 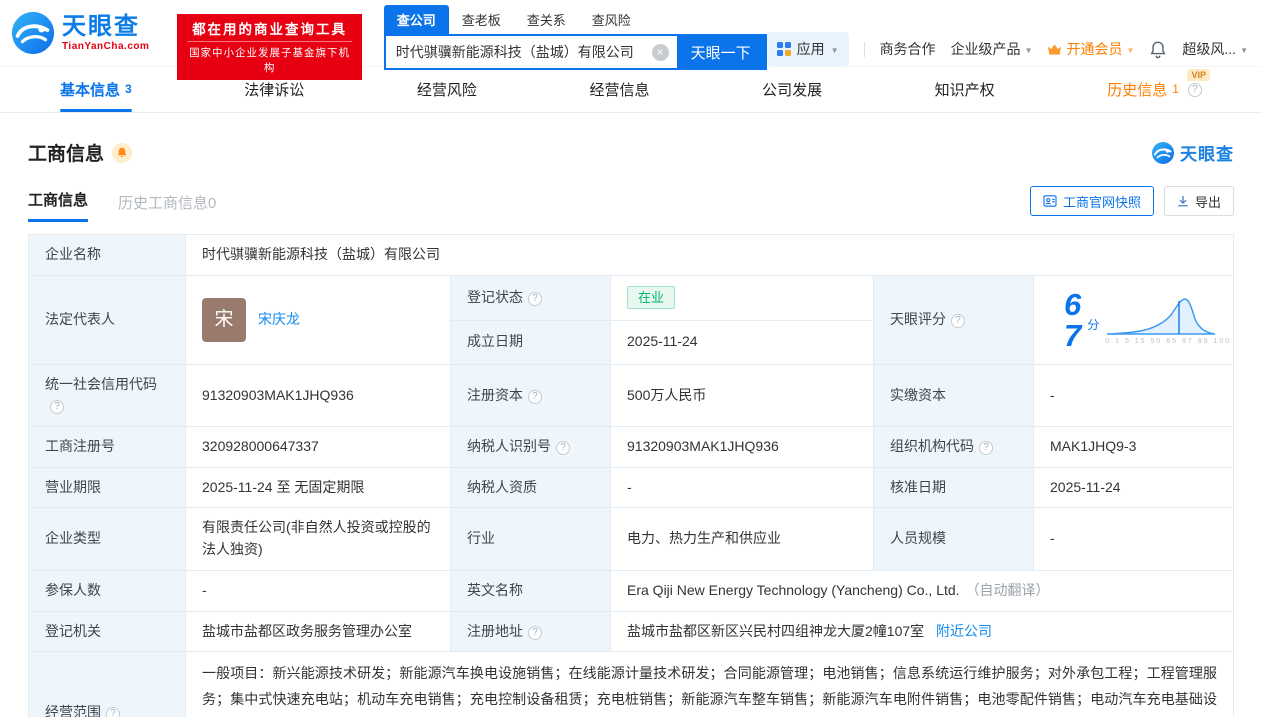 I want to click on search-tabs: 查公司 查老板 查关系 查风险, so click(x=575, y=19).